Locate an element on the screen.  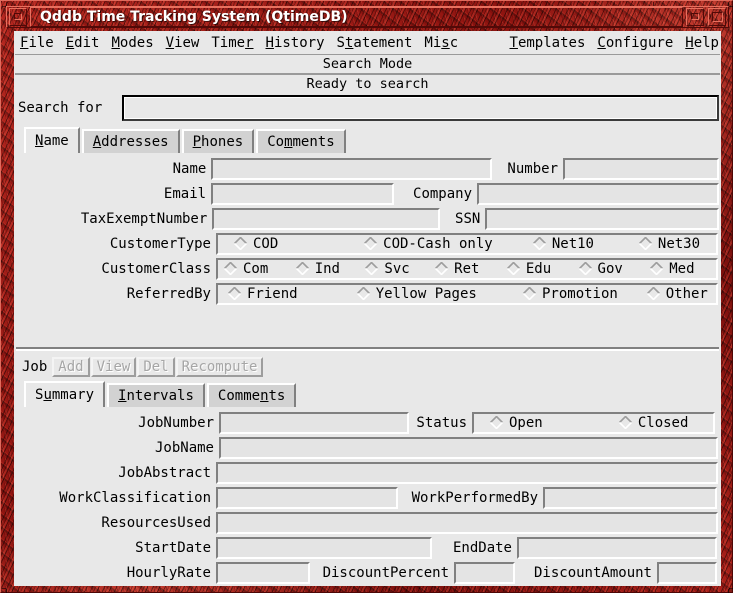
label-taxexemptnumber: TaxExemptNumber is located at coordinates (114, 218).